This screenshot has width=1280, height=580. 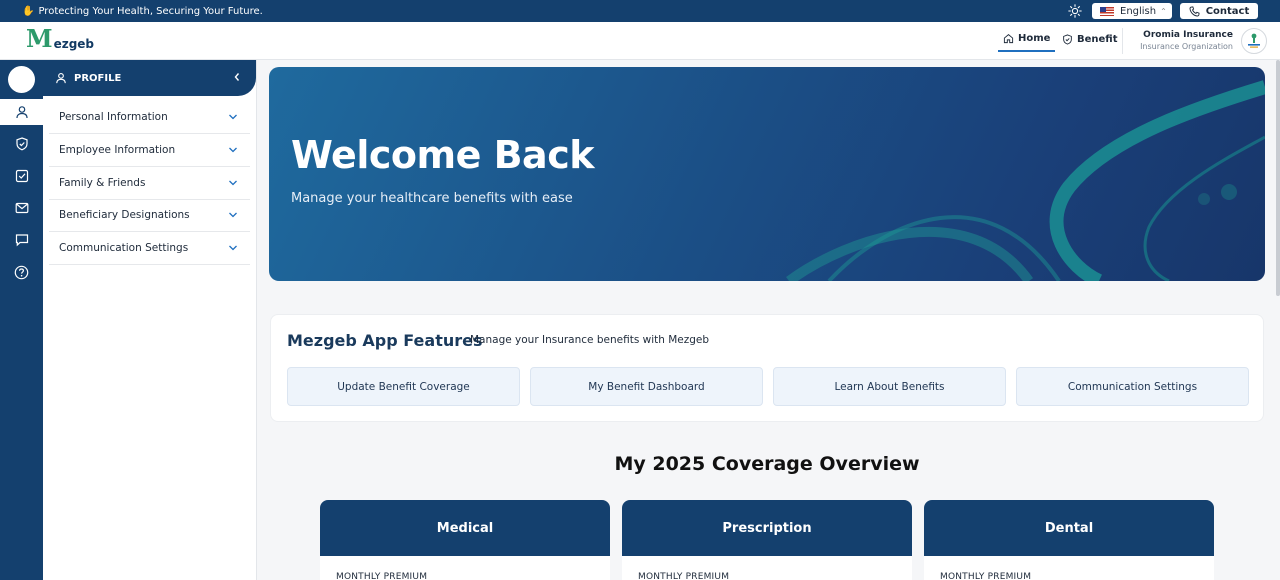 What do you see at coordinates (646, 386) in the screenshot?
I see `my-benefit-dashboard-button: My Benefit Dashboard` at bounding box center [646, 386].